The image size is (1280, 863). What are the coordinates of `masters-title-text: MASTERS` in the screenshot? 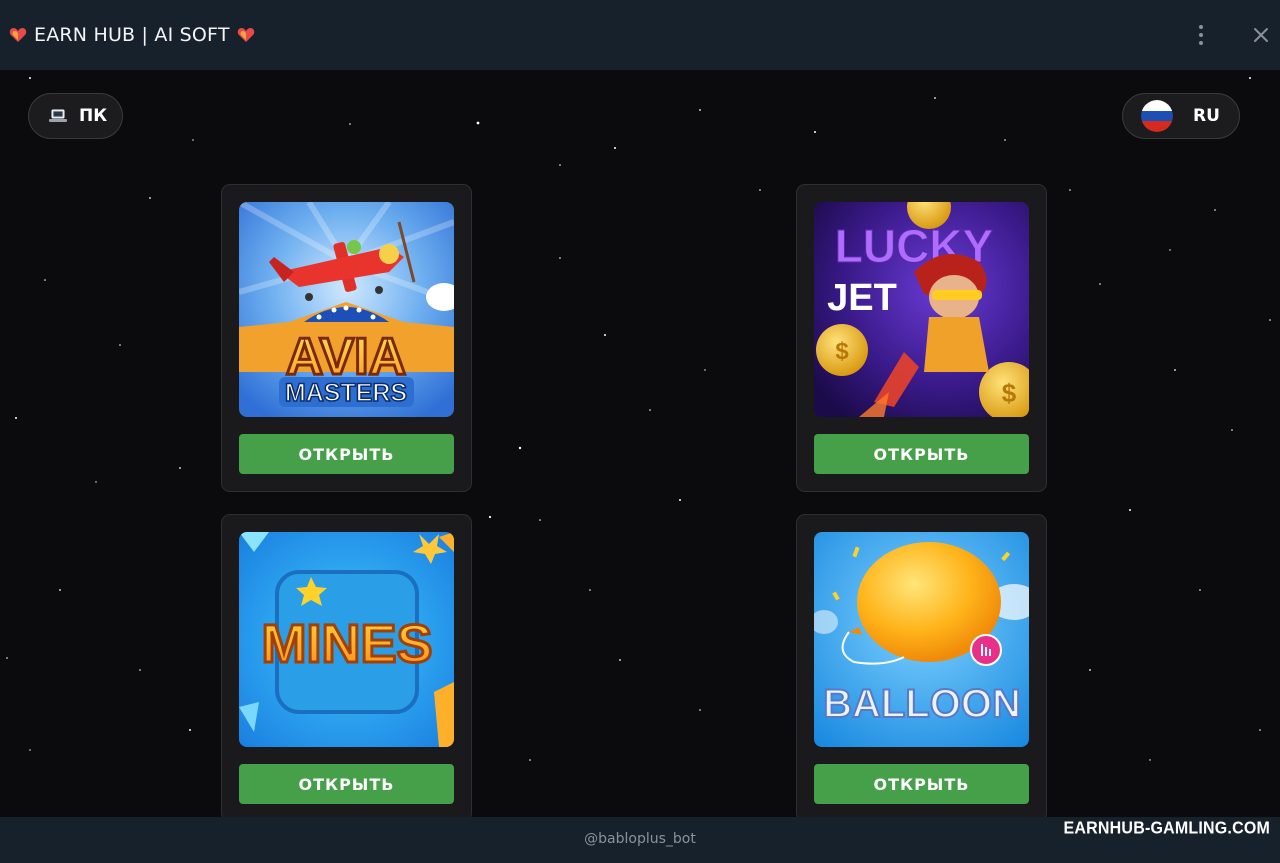 It's located at (346, 393).